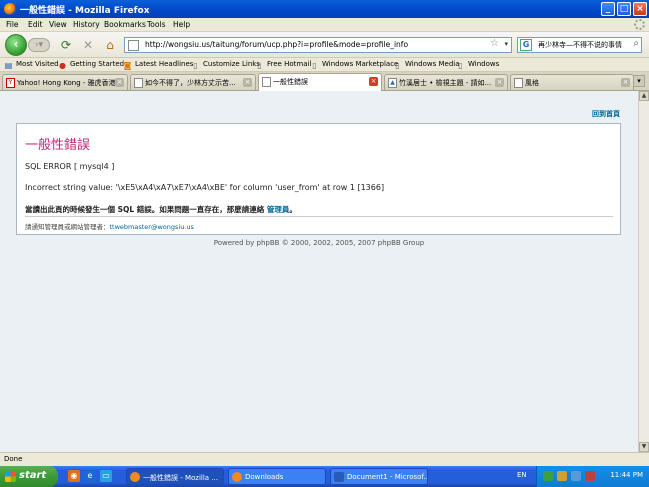  I want to click on forward-button: ›▾, so click(39, 45).